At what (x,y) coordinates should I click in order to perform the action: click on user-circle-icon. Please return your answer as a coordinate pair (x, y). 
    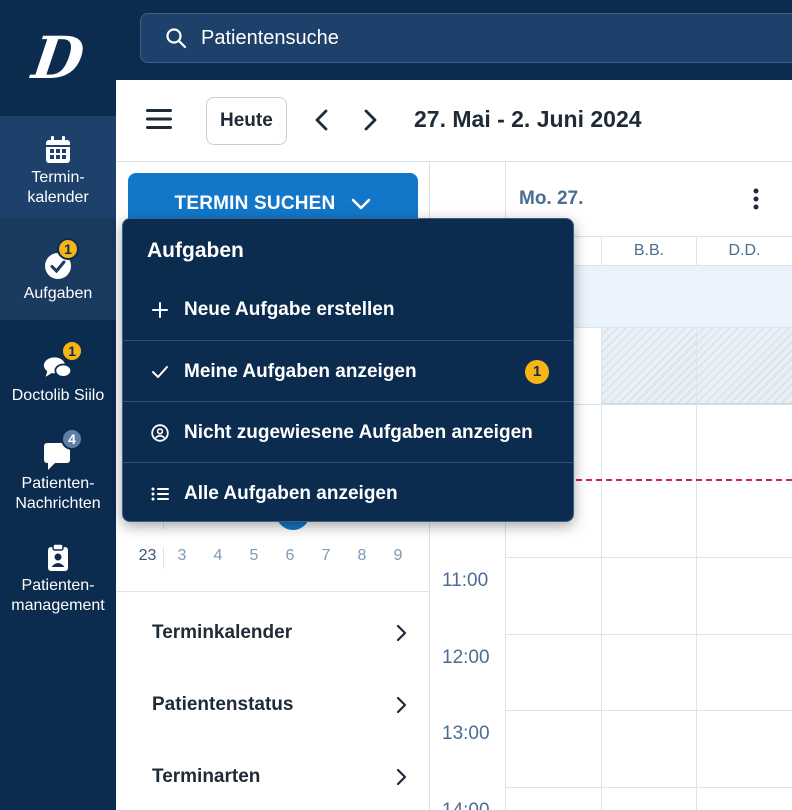
    Looking at the image, I should click on (160, 433).